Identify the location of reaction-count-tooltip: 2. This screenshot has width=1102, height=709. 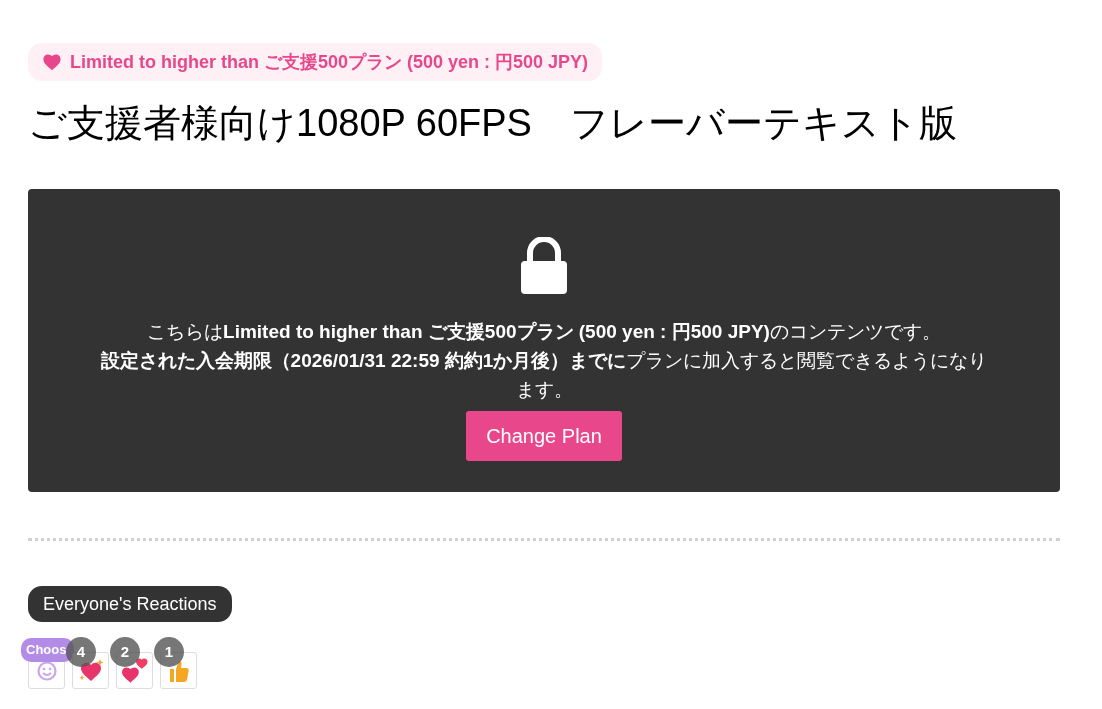
(125, 652).